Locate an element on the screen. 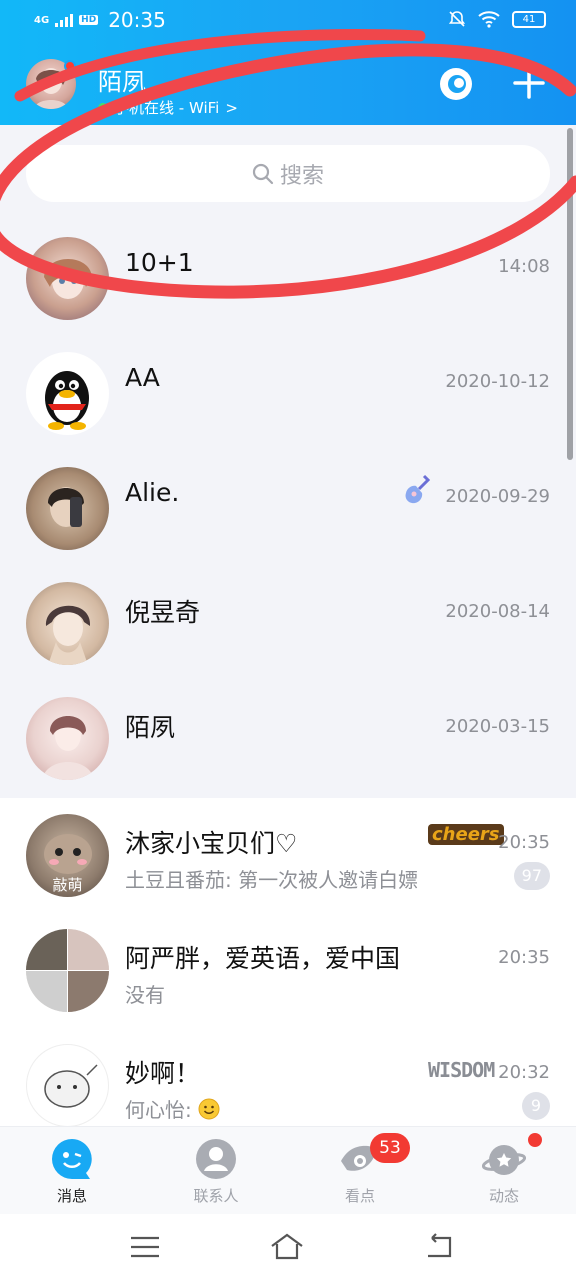 This screenshot has width=576, height=1280. chat-row-pinned: 倪昱奇 2020-08-14 is located at coordinates (288, 612).